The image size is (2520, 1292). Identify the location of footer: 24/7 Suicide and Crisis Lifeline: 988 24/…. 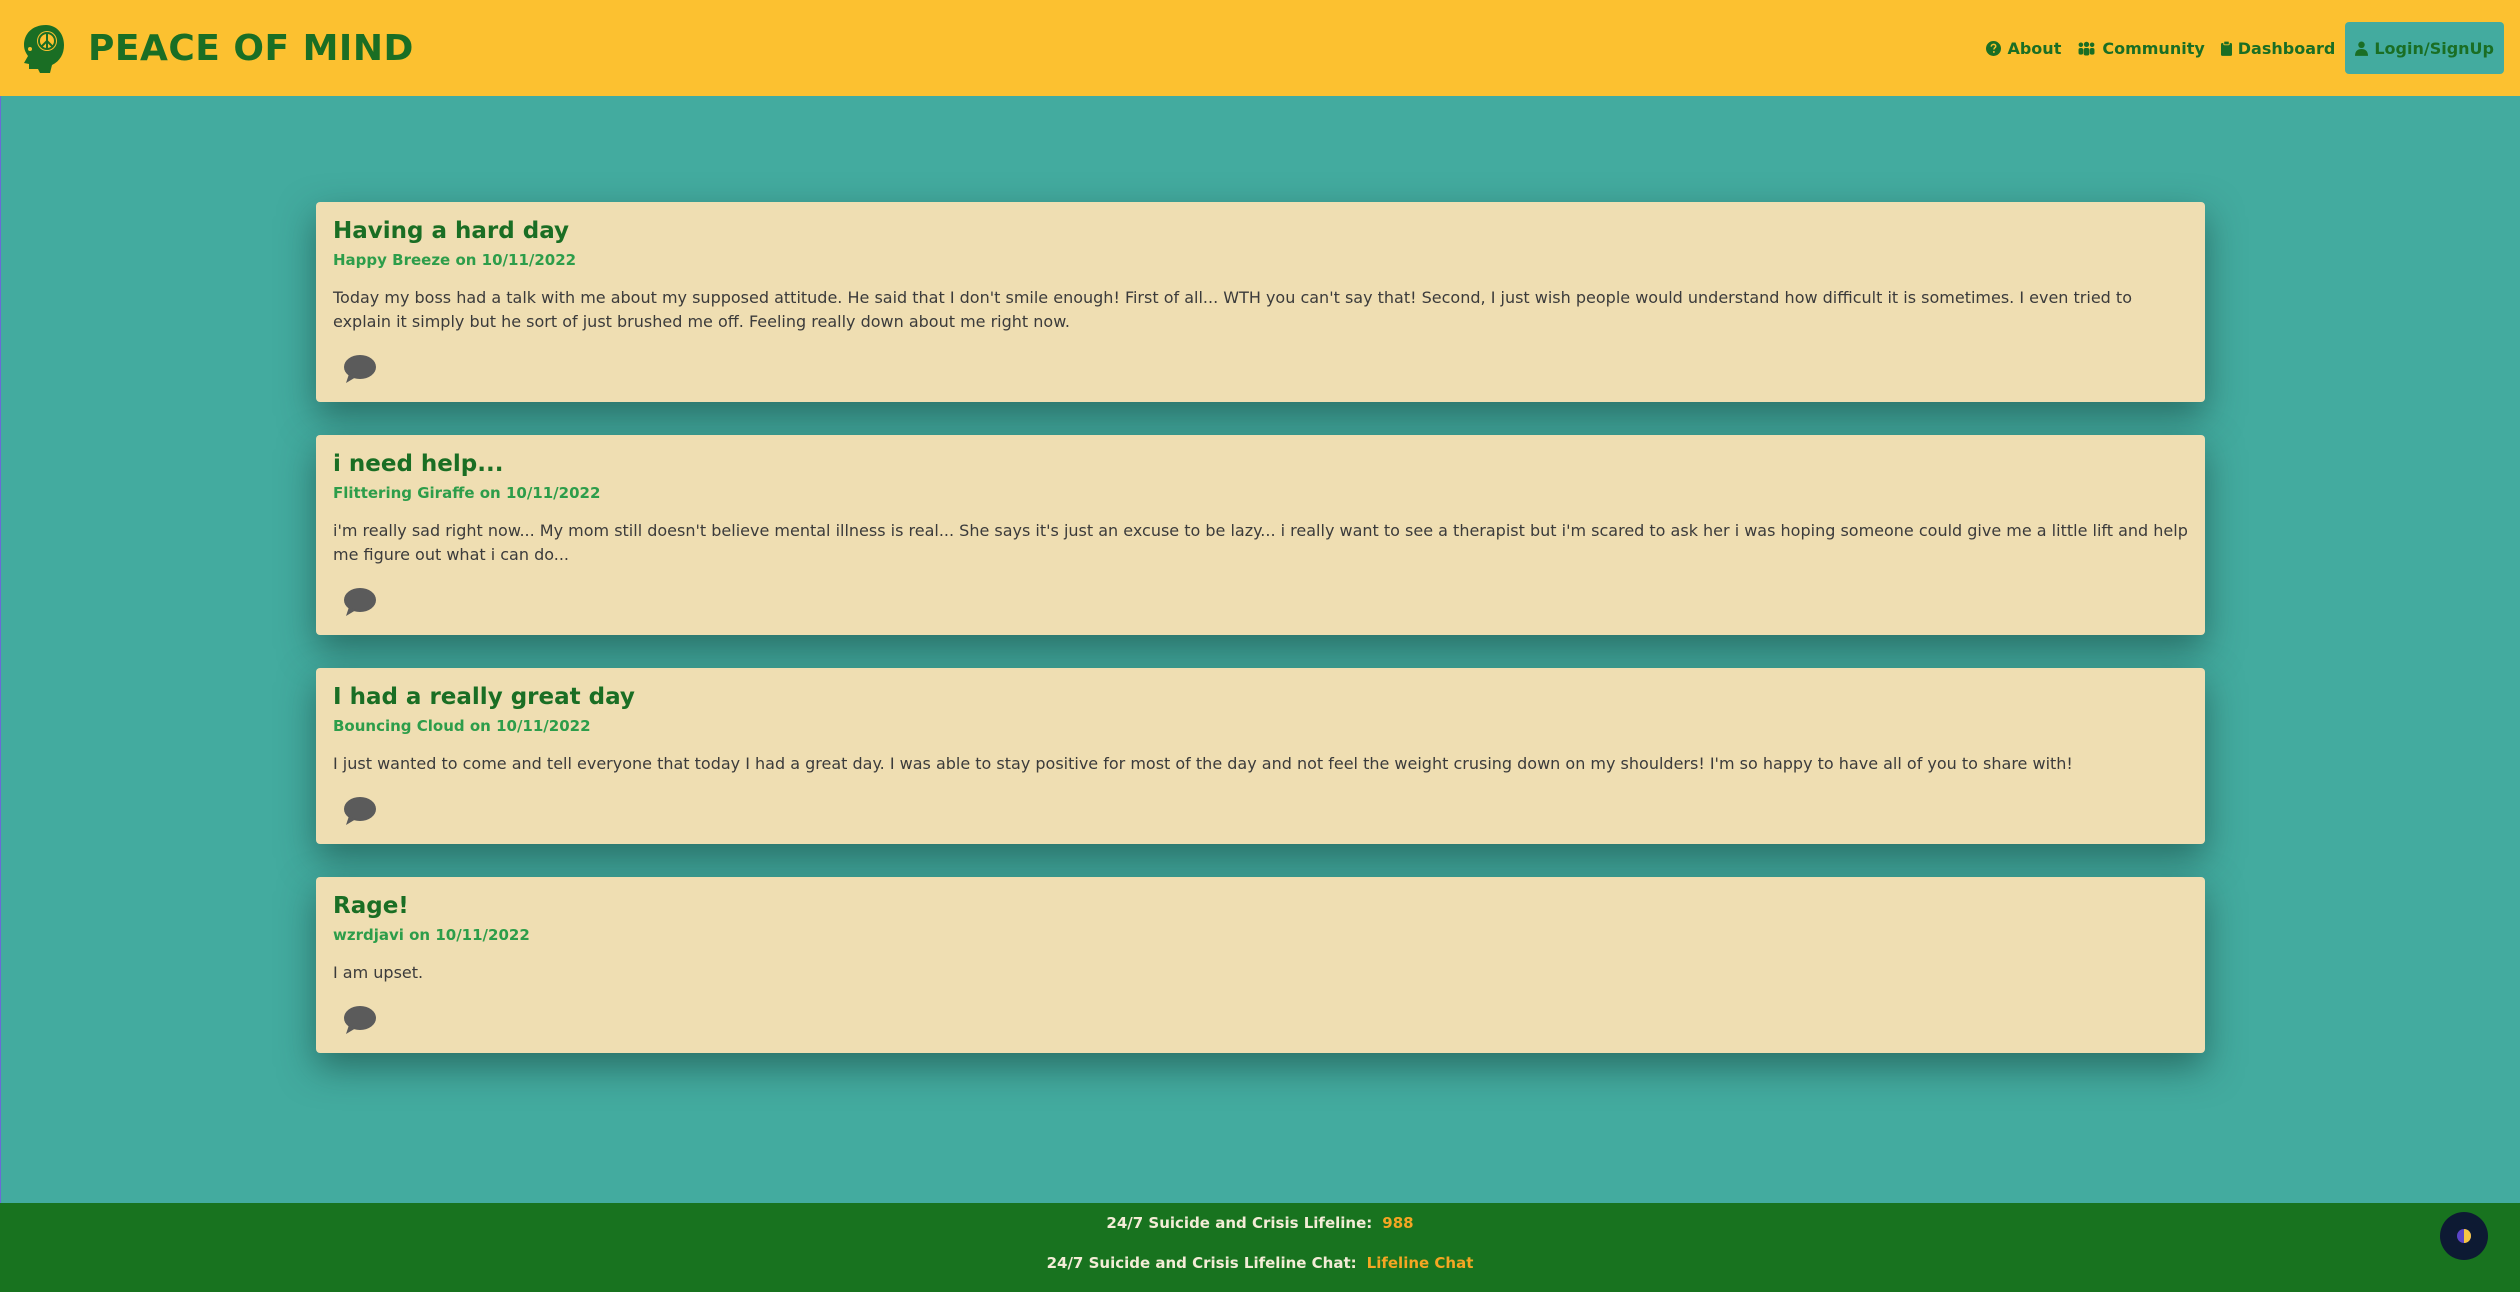
(1260, 1247).